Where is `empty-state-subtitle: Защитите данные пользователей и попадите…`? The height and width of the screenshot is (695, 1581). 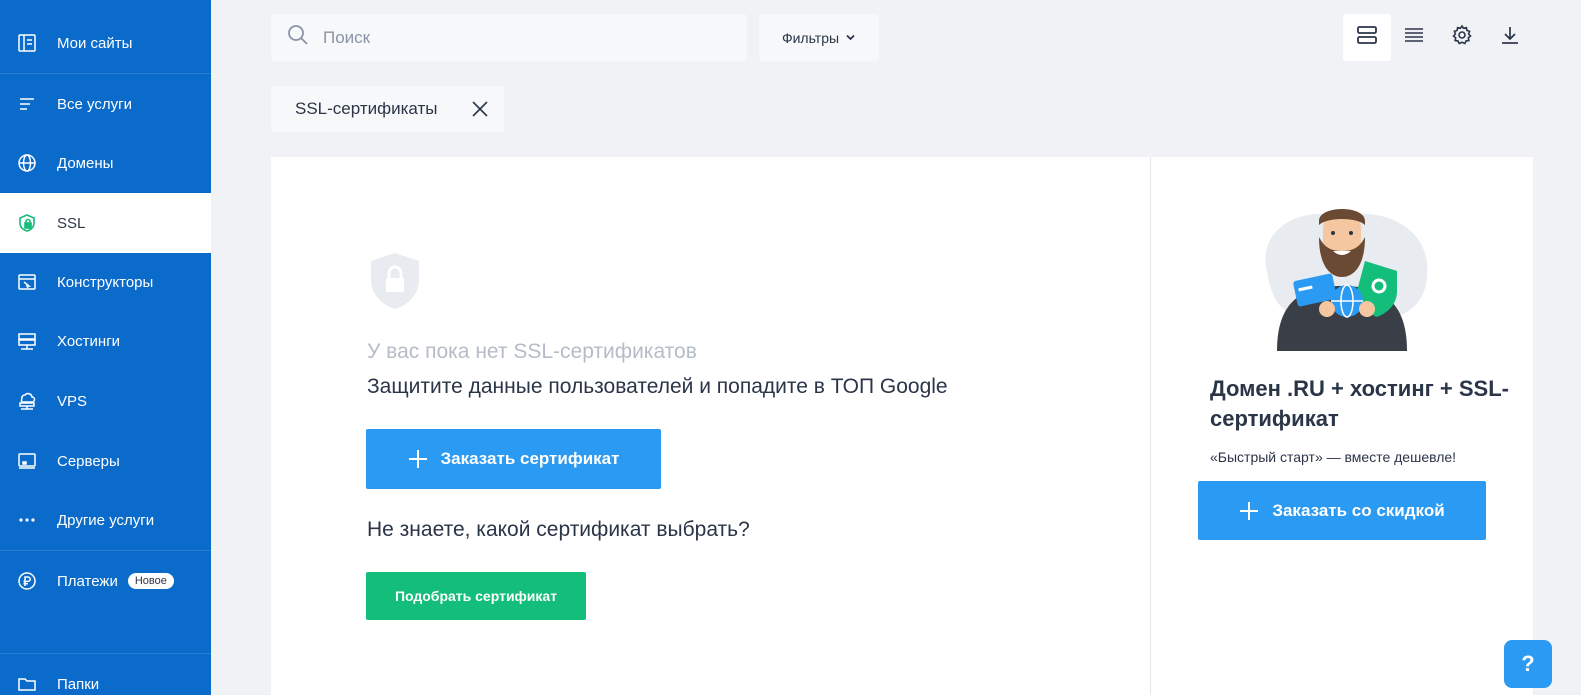 empty-state-subtitle: Защитите данные пользователей и попадите… is located at coordinates (657, 386).